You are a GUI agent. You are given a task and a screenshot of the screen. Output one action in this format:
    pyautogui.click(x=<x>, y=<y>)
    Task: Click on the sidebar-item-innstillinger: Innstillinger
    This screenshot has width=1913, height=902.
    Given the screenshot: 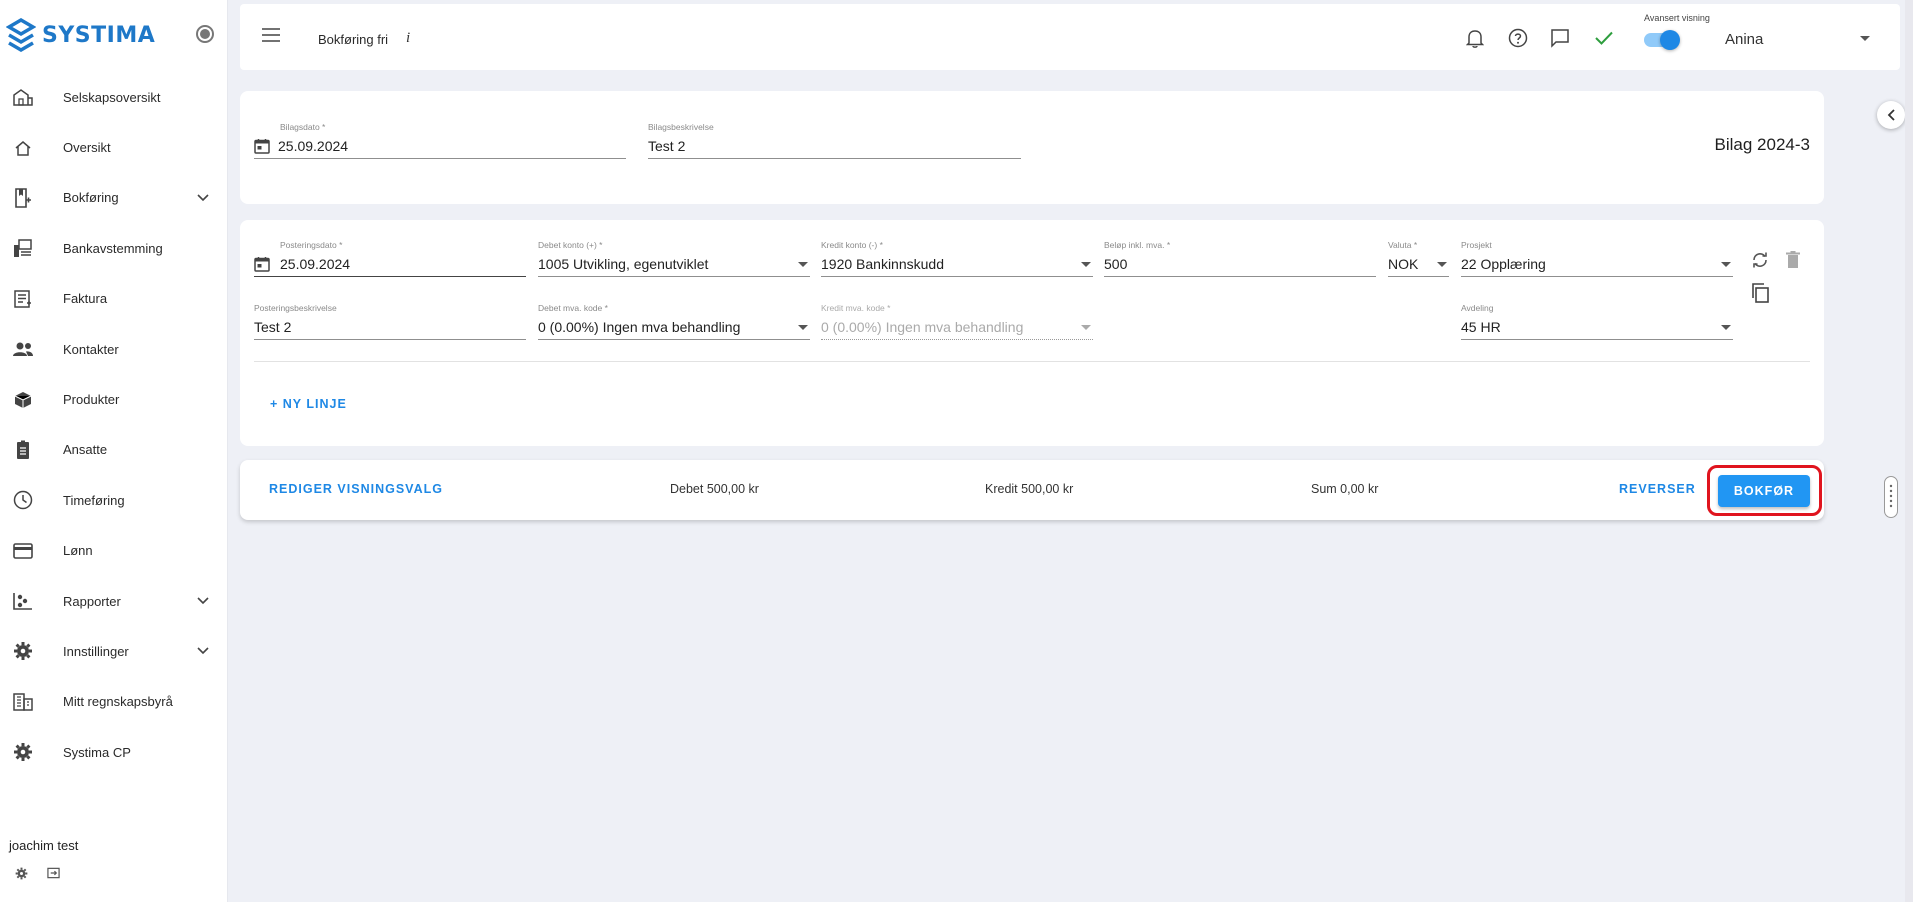 What is the action you would take?
    pyautogui.click(x=114, y=651)
    